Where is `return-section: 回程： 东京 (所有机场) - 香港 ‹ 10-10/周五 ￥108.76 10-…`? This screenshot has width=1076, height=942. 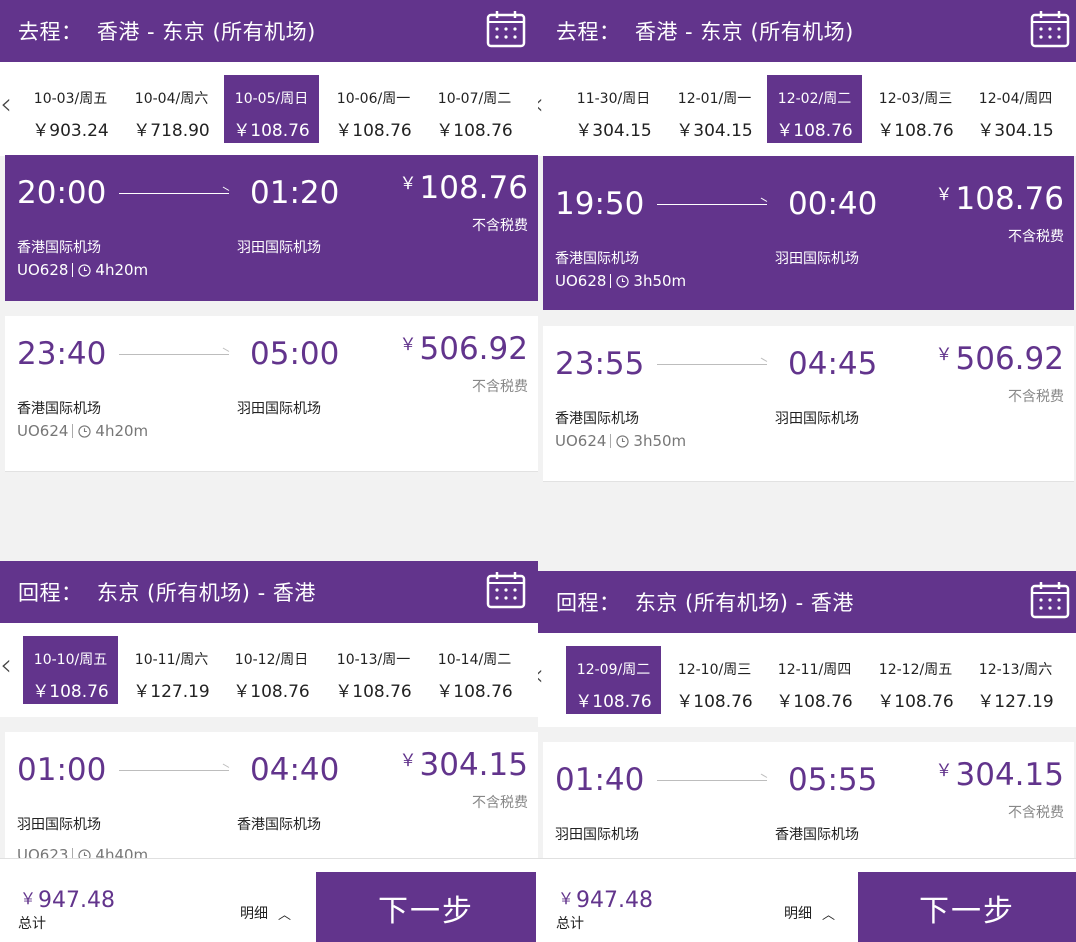 return-section: 回程： 东京 (所有机场) - 香港 ‹ 10-10/周五 ￥108.76 10-… is located at coordinates (270, 639).